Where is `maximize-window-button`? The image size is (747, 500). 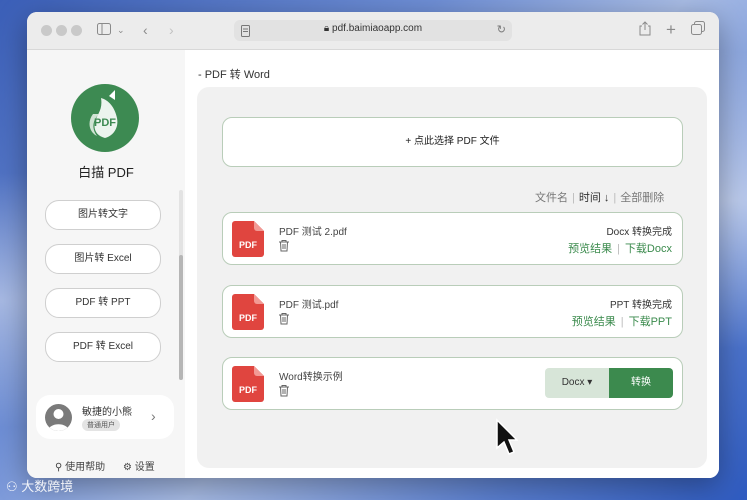 maximize-window-button is located at coordinates (76, 30).